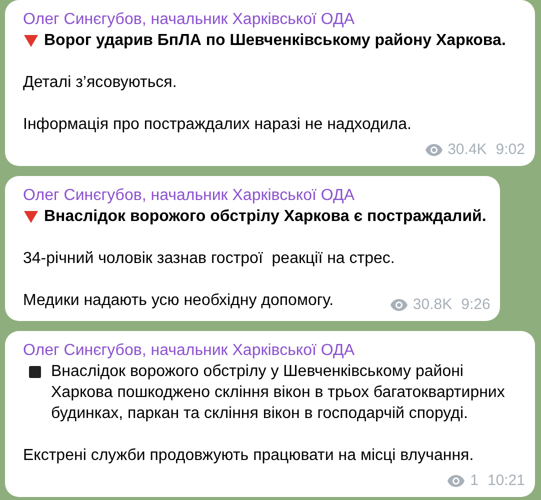  Describe the element at coordinates (248, 455) in the screenshot. I see `message-text: Екстрені служби продовжують працювати на місці влучання.` at that location.